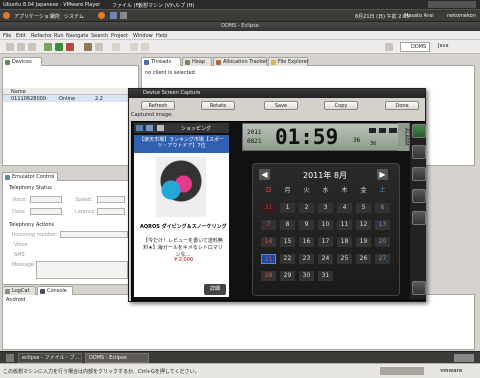 Image resolution: width=480 pixels, height=378 pixels. Describe the element at coordinates (344, 225) in the screenshot. I see `calendar-day: 11` at that location.